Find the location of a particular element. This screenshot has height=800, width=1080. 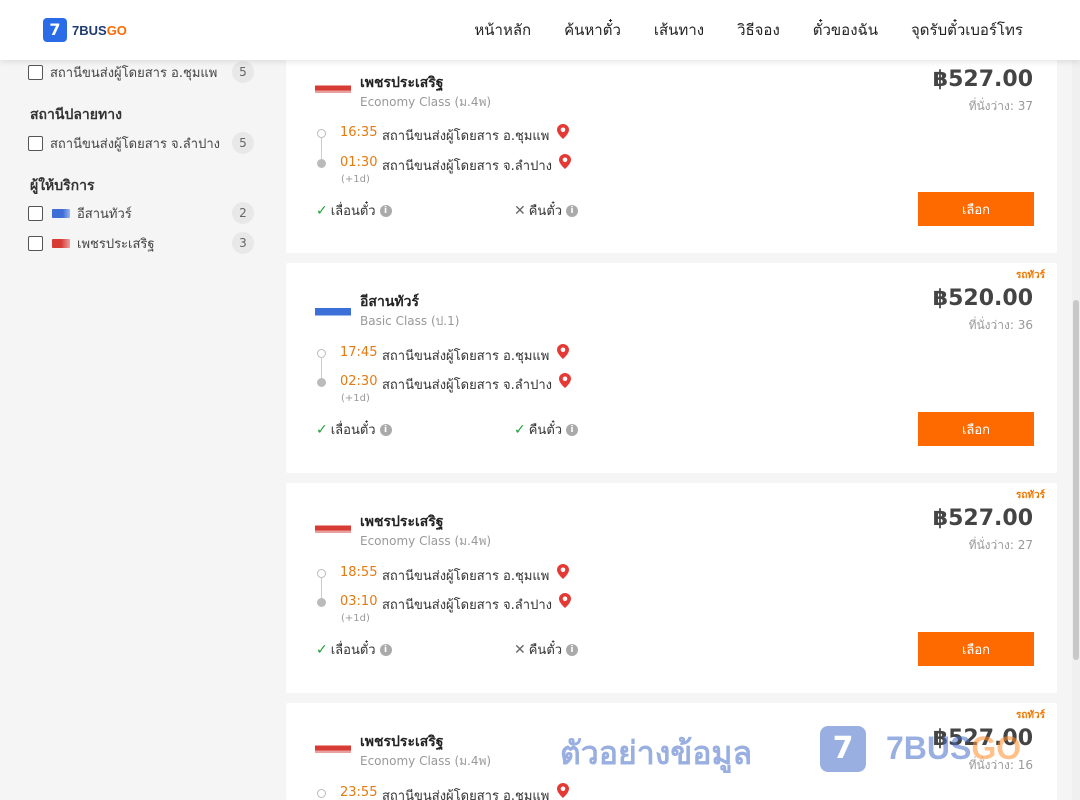

depart-time: 23:55 is located at coordinates (359, 792).